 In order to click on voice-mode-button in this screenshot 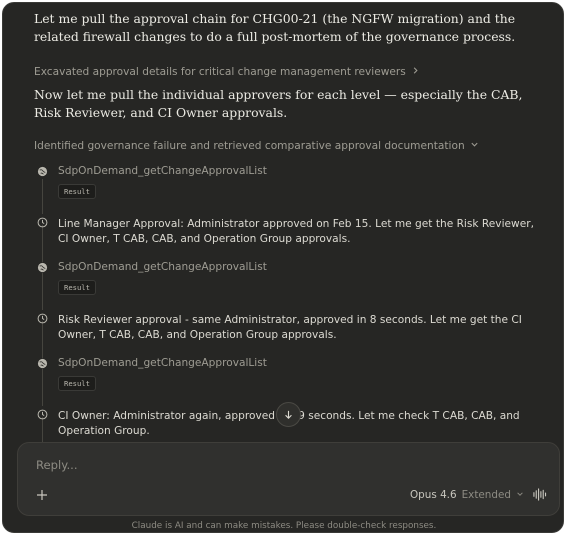, I will do `click(539, 495)`.